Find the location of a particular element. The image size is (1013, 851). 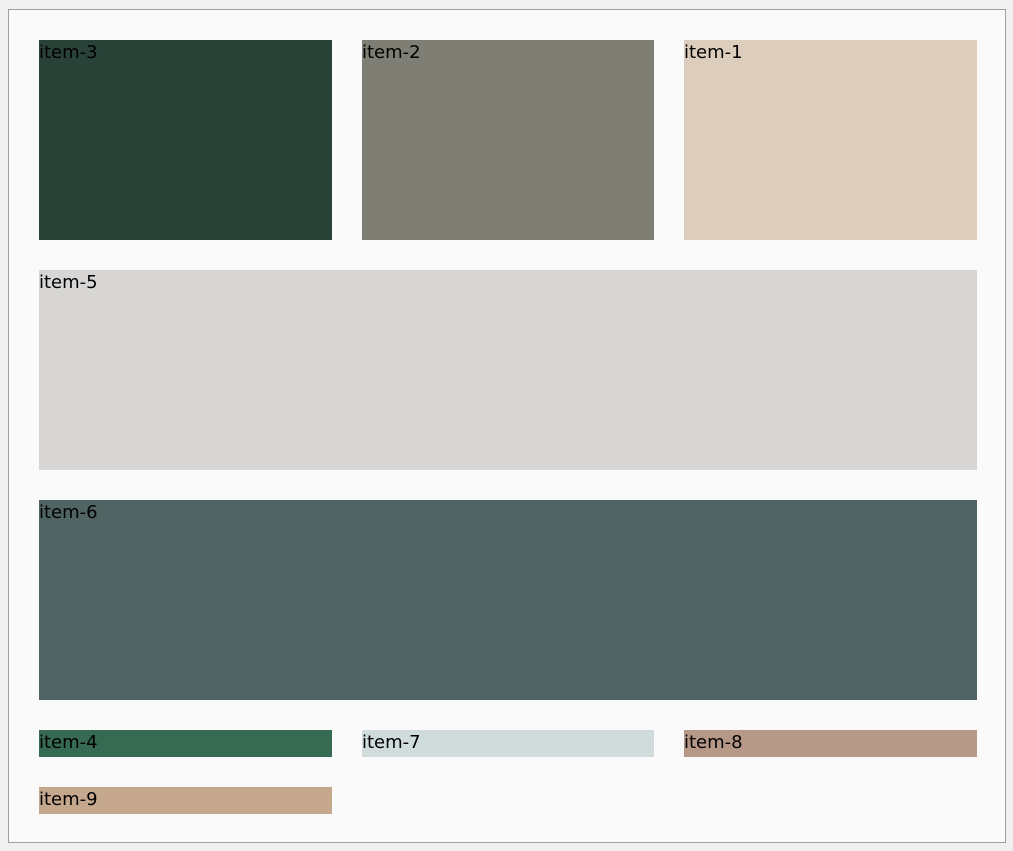

grid-item-4: item-4 is located at coordinates (185, 743).